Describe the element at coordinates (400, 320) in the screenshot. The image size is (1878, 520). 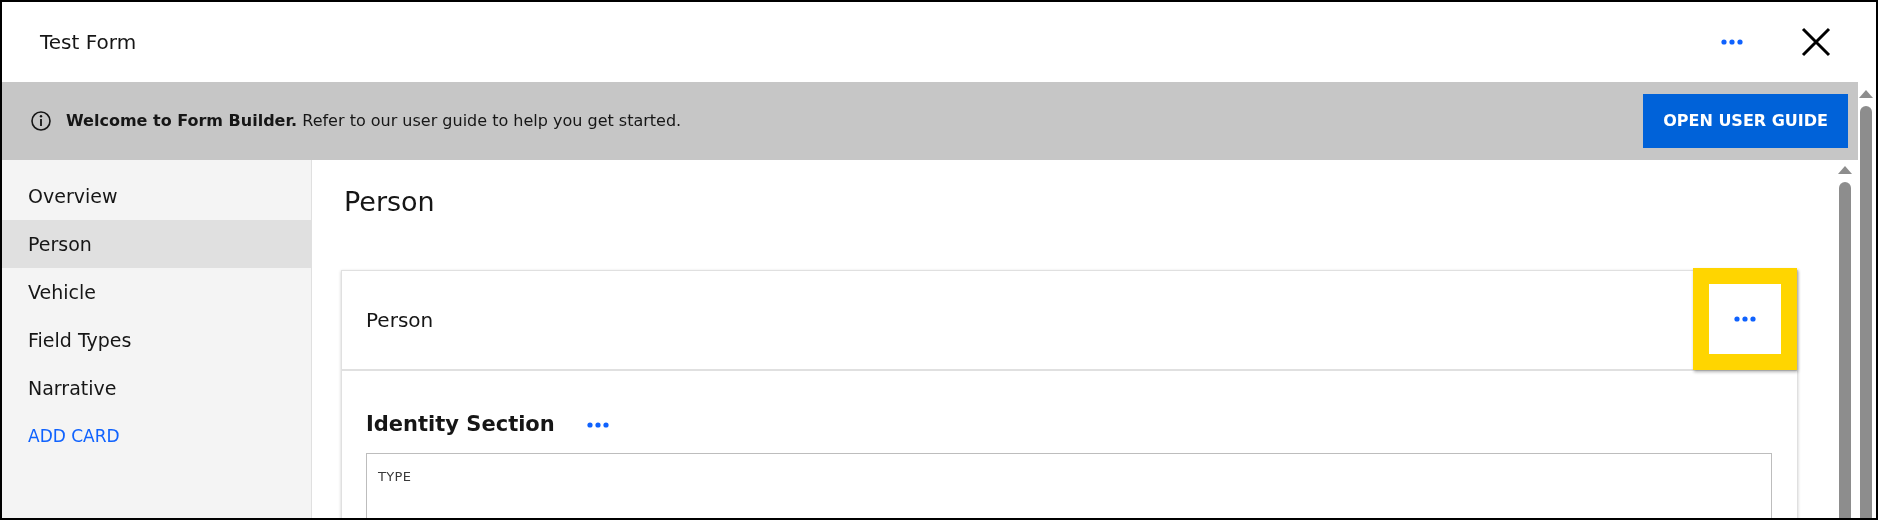
I see `card-title: Person` at that location.